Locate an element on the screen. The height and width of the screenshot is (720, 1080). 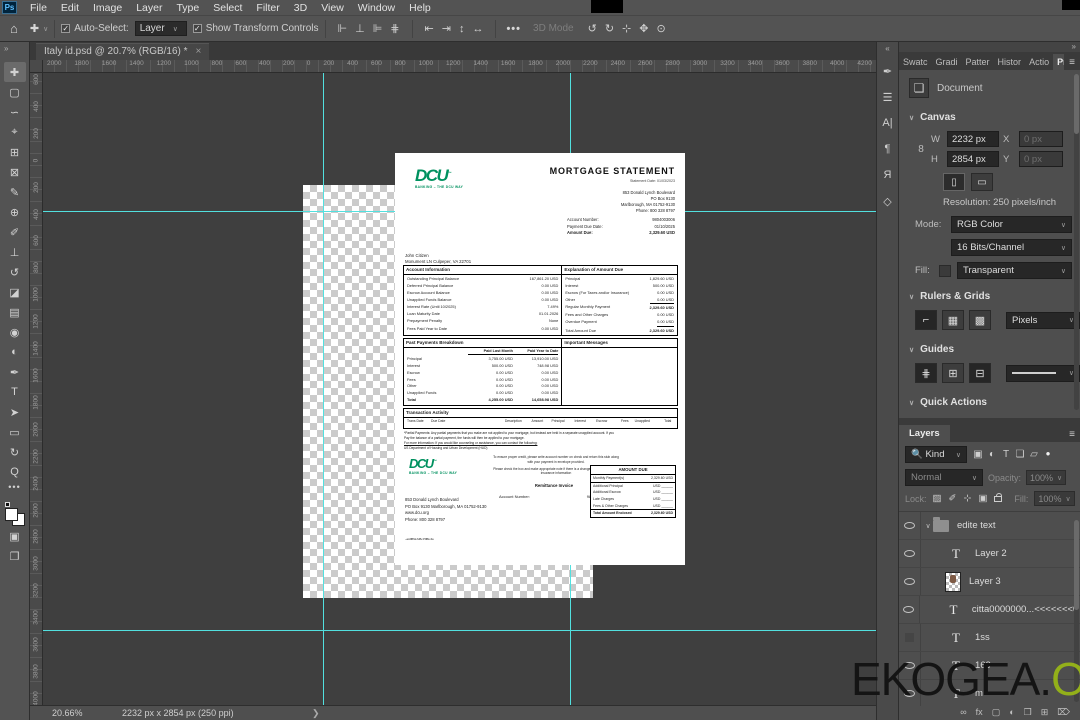
menu-item: Window is located at coordinates (376, 8).